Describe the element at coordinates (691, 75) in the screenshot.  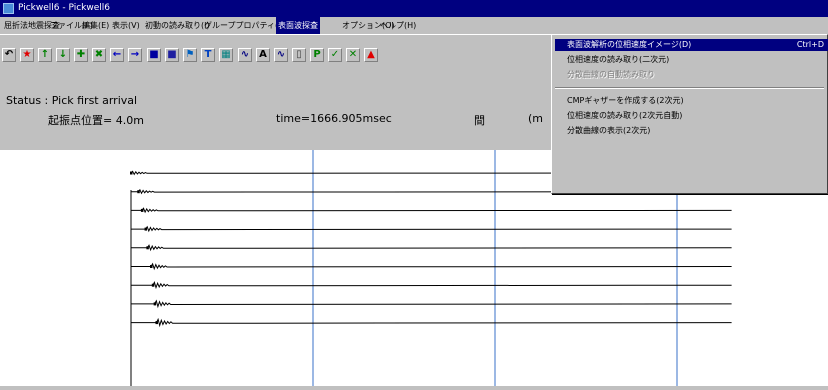
I see `dropdown-item-2: 分散曲線の自動読み取り` at that location.